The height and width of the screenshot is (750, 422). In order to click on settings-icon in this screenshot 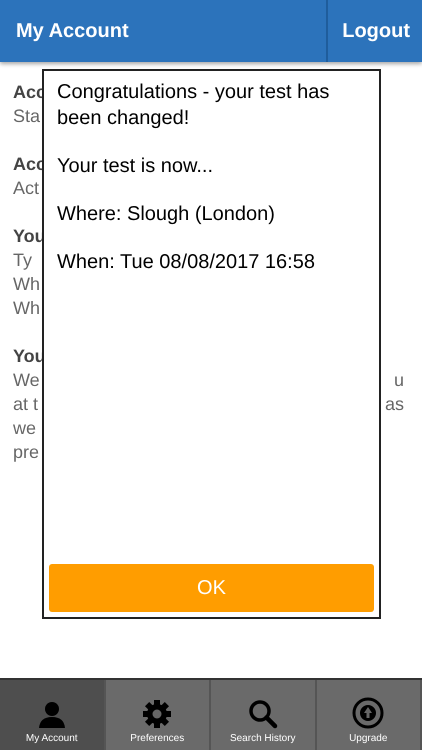, I will do `click(157, 714)`.